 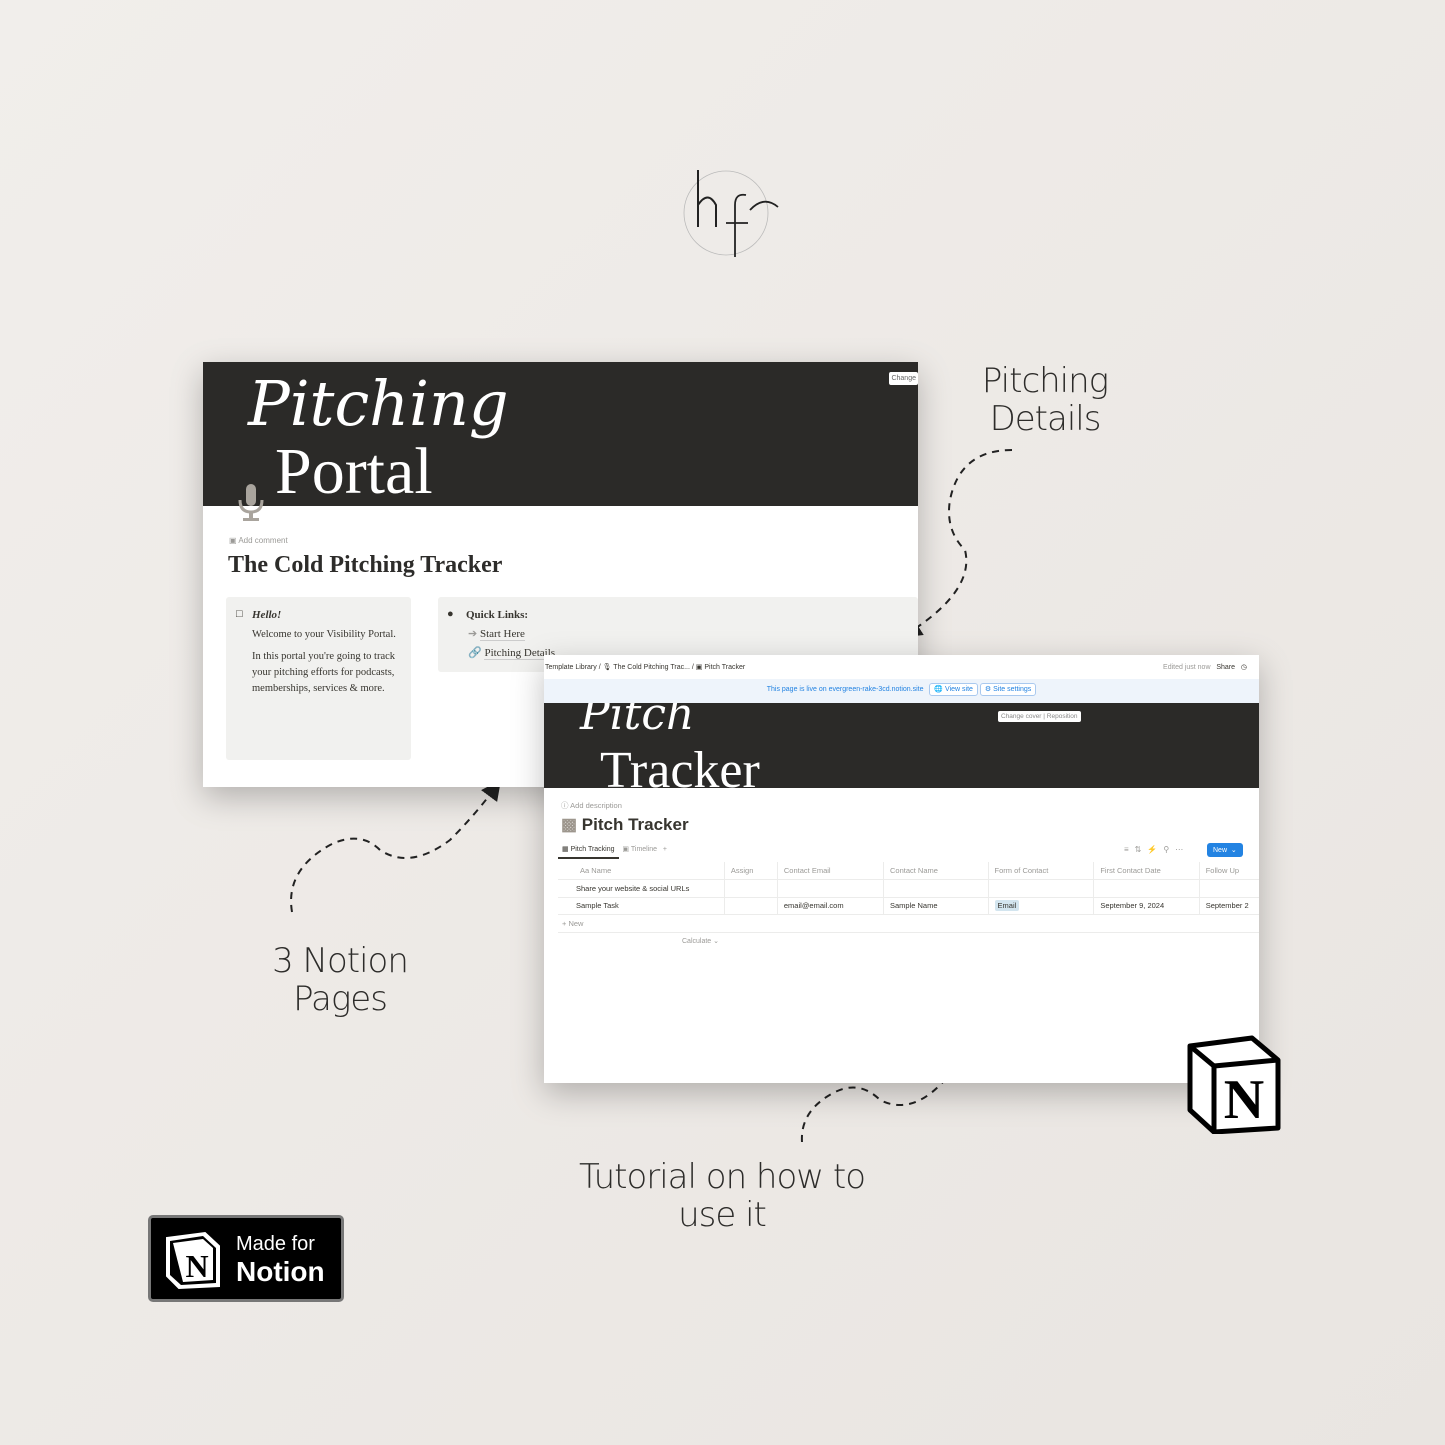 I want to click on badge-line1: Made for, so click(x=275, y=1244).